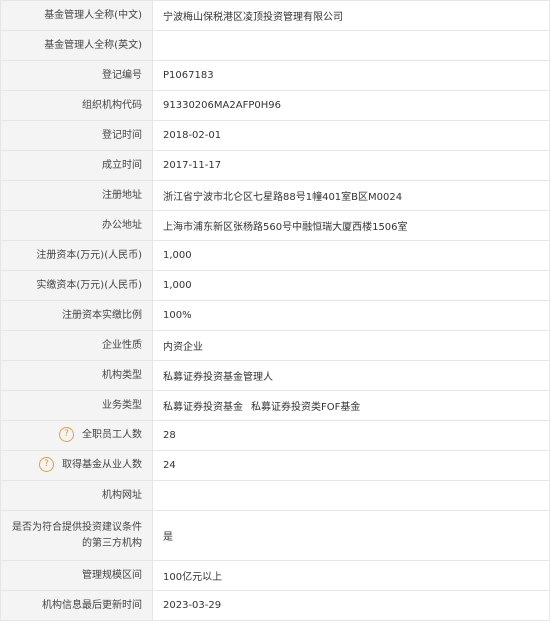 The image size is (550, 643). What do you see at coordinates (351, 255) in the screenshot?
I see `registered-capital: 1,000` at bounding box center [351, 255].